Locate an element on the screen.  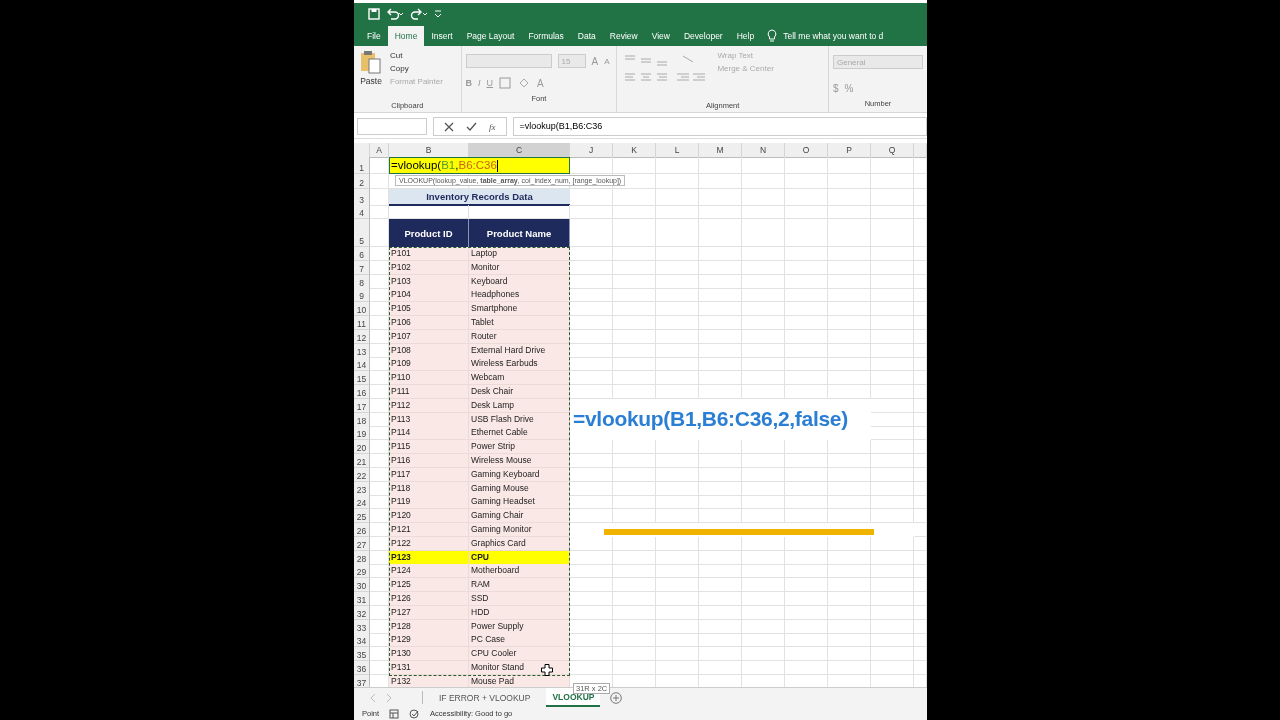
table-cell: P124 is located at coordinates (429, 571).